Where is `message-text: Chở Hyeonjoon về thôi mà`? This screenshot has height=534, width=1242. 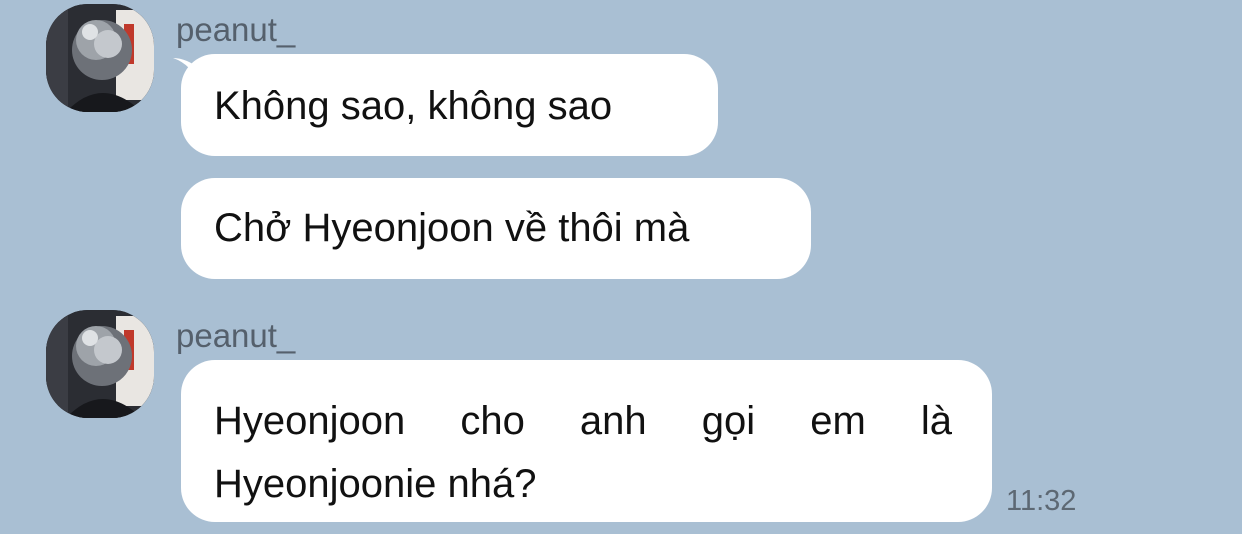
message-text: Chở Hyeonjoon về thôi mà is located at coordinates (452, 228).